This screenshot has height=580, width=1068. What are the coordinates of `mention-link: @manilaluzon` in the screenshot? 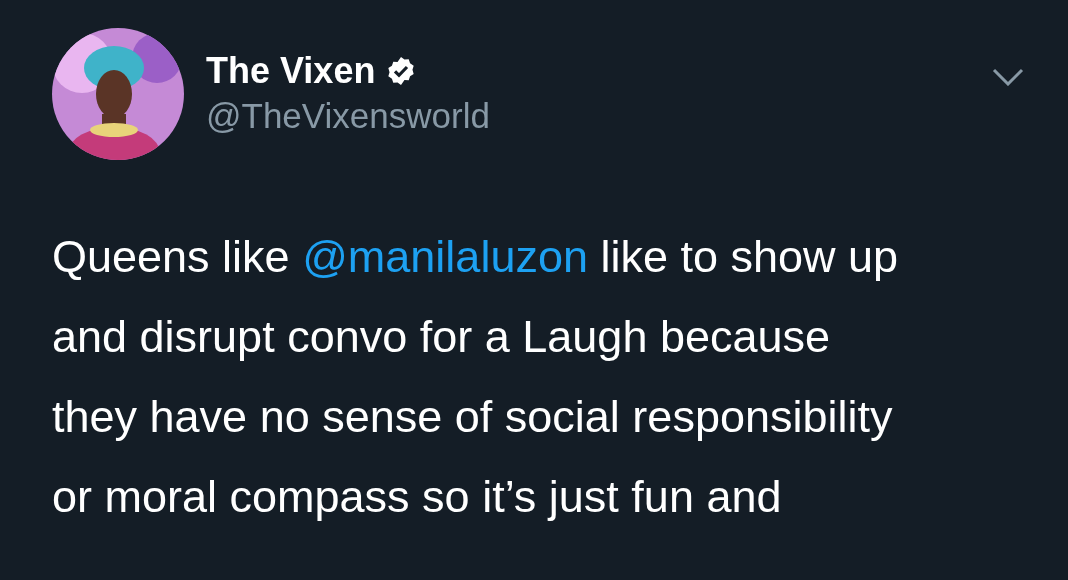 It's located at (445, 256).